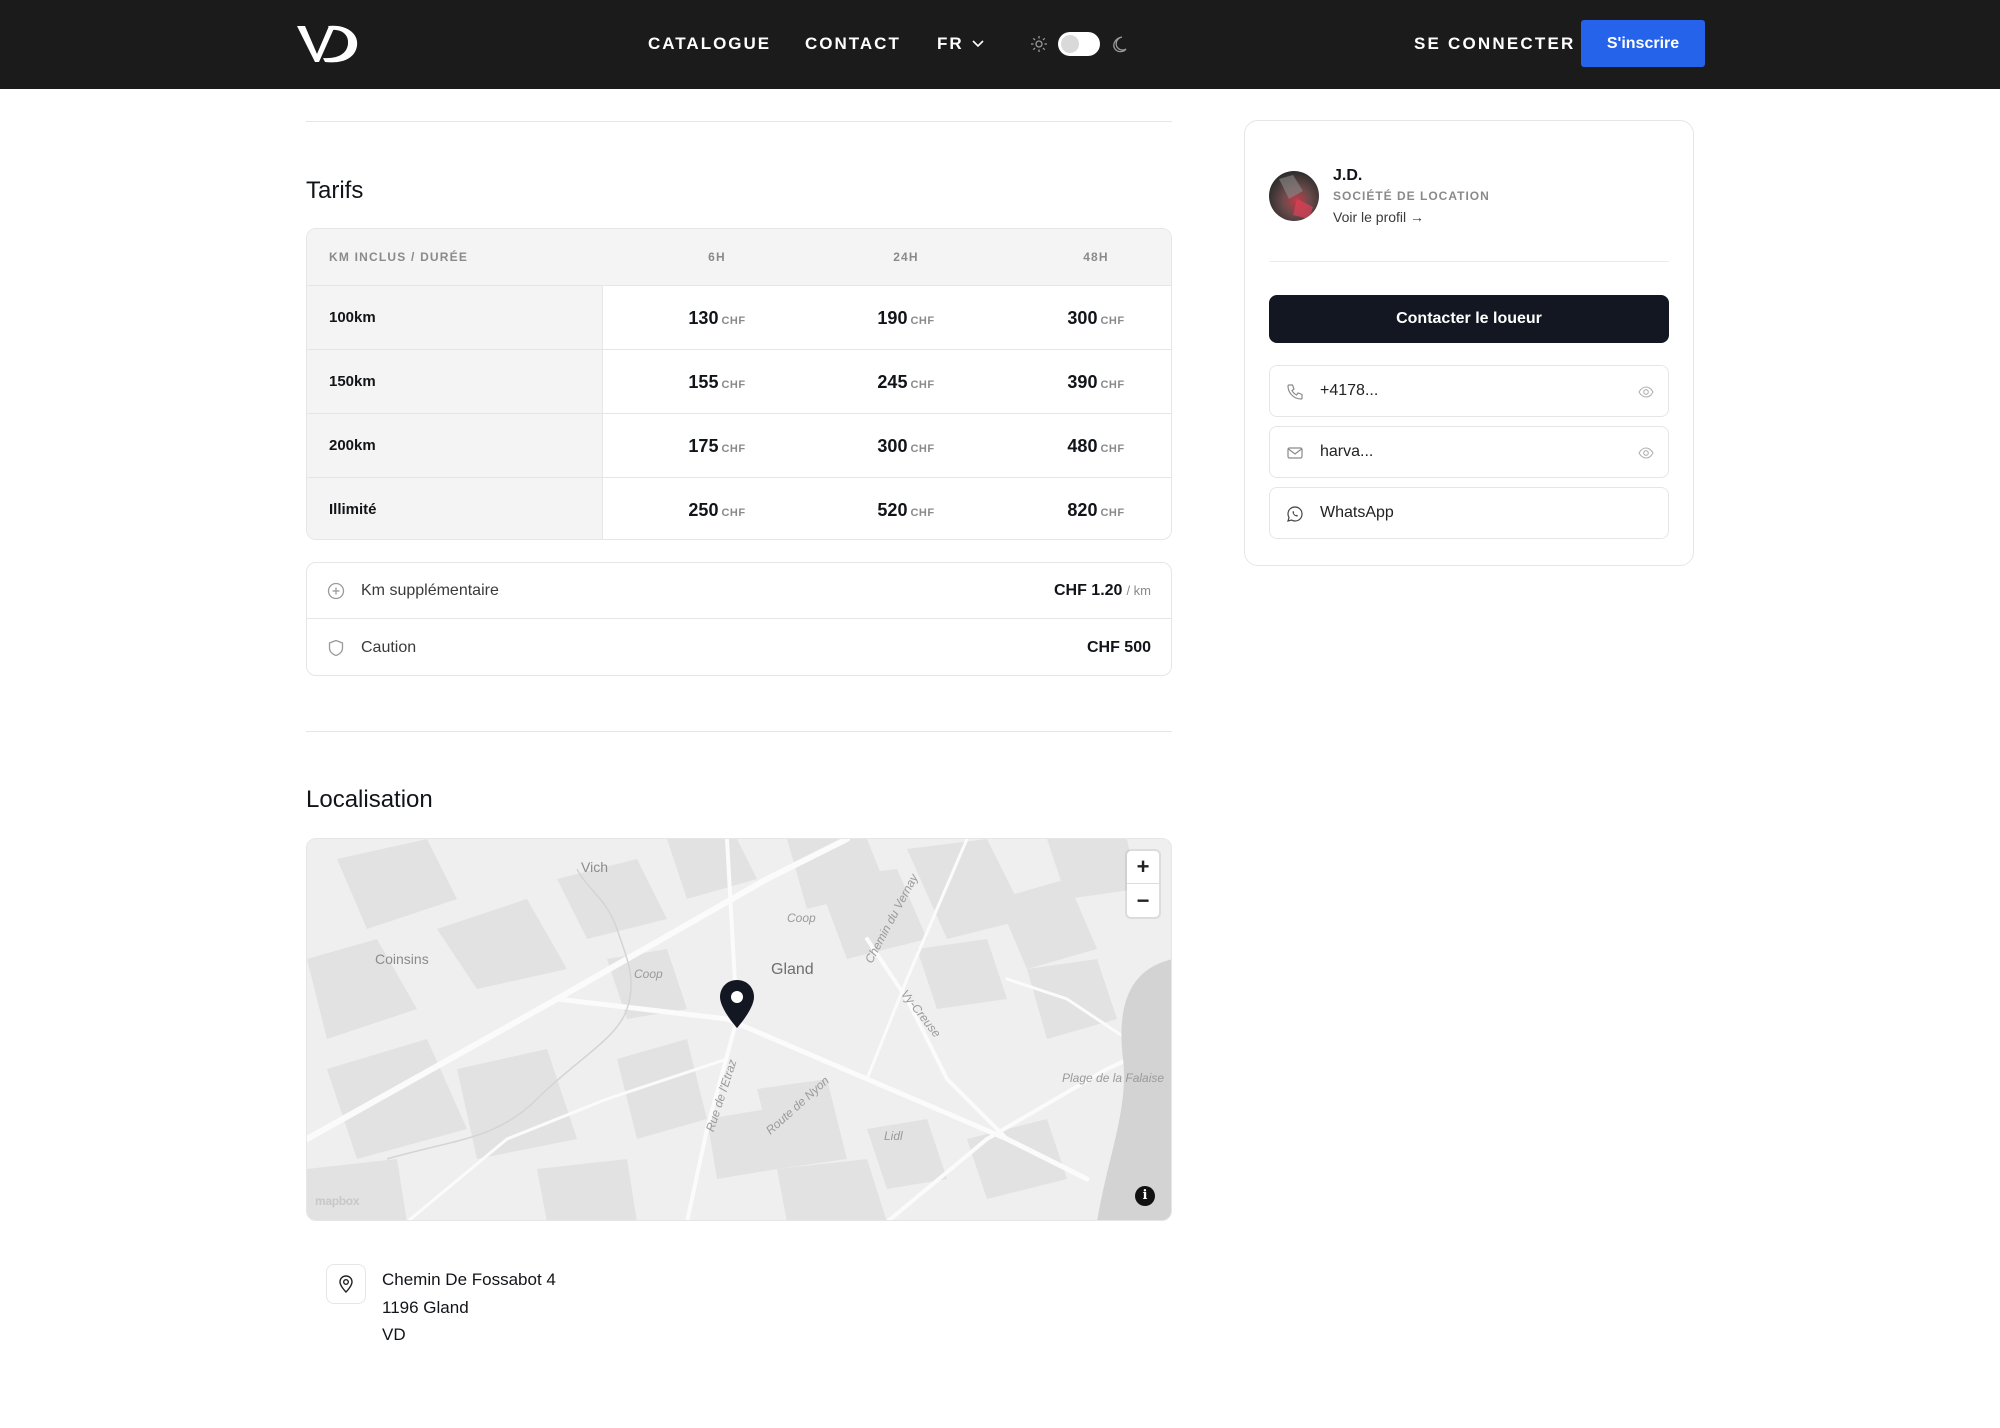 The image size is (2000, 1428). What do you see at coordinates (1096, 257) in the screenshot?
I see `header-duration-48h: 48H` at bounding box center [1096, 257].